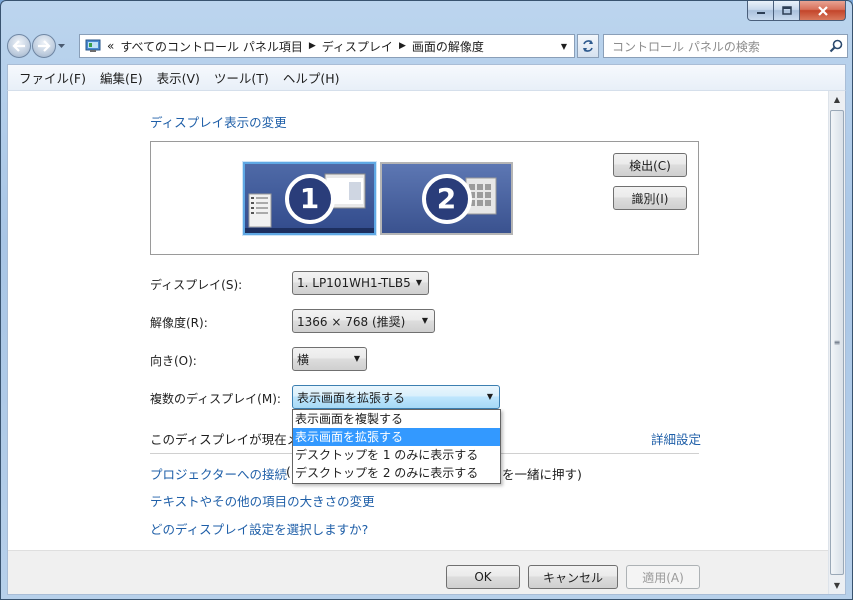 The image size is (853, 600). Describe the element at coordinates (396, 455) in the screenshot. I see `dropdown-option: デスクトップを 1 のみに表示する` at that location.